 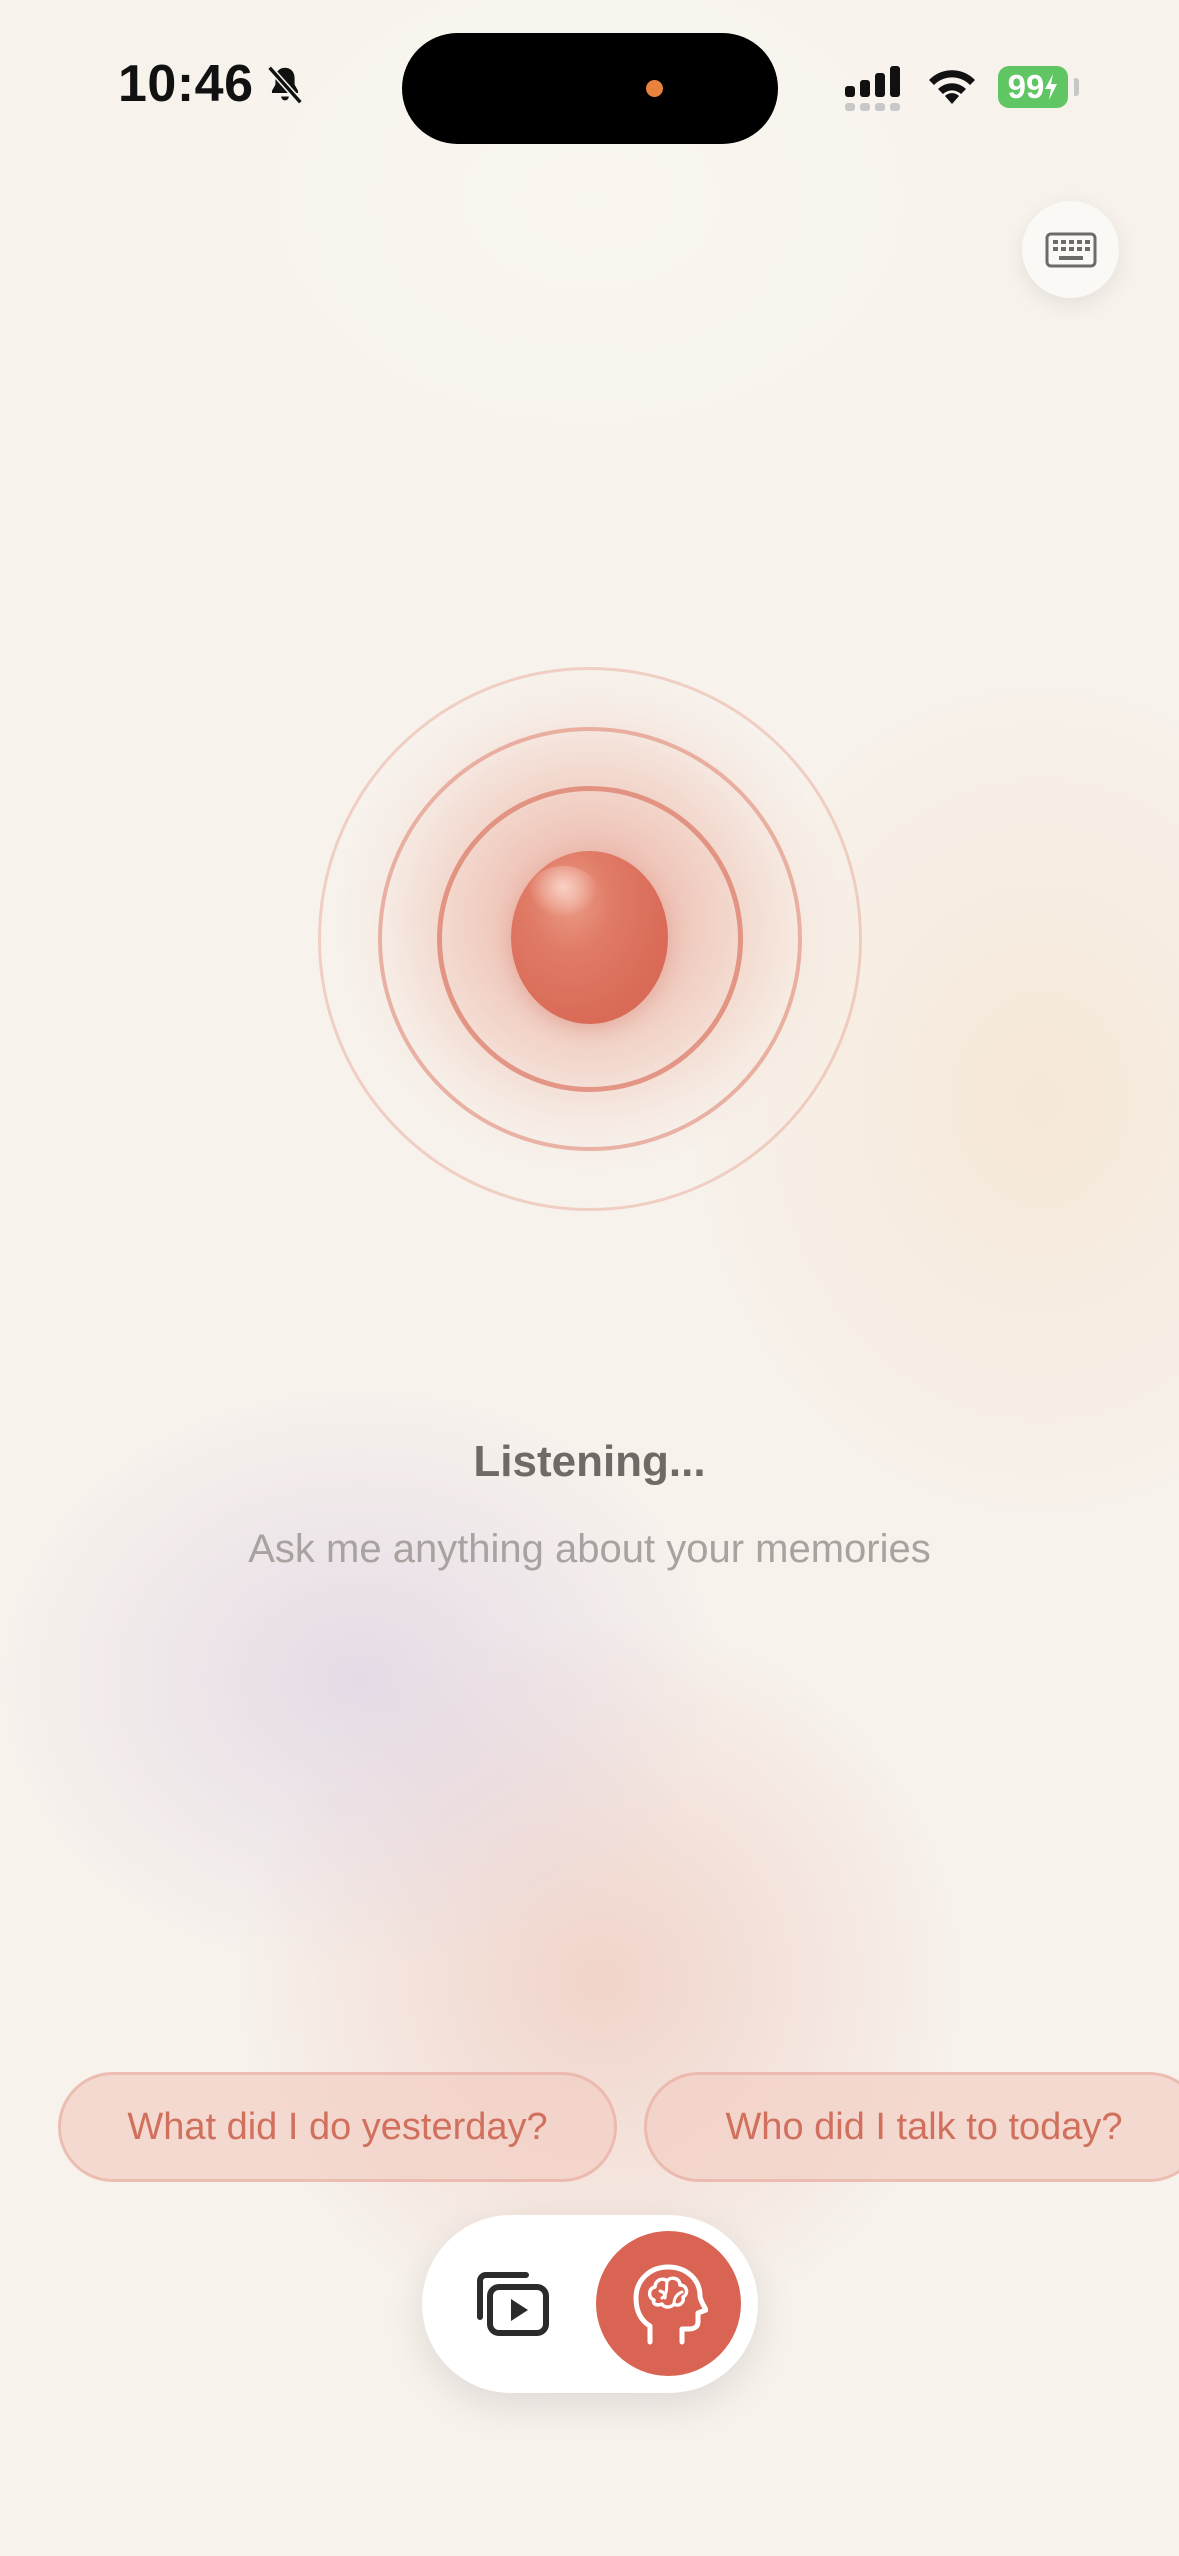 I want to click on brain-head-icon, so click(x=670, y=2304).